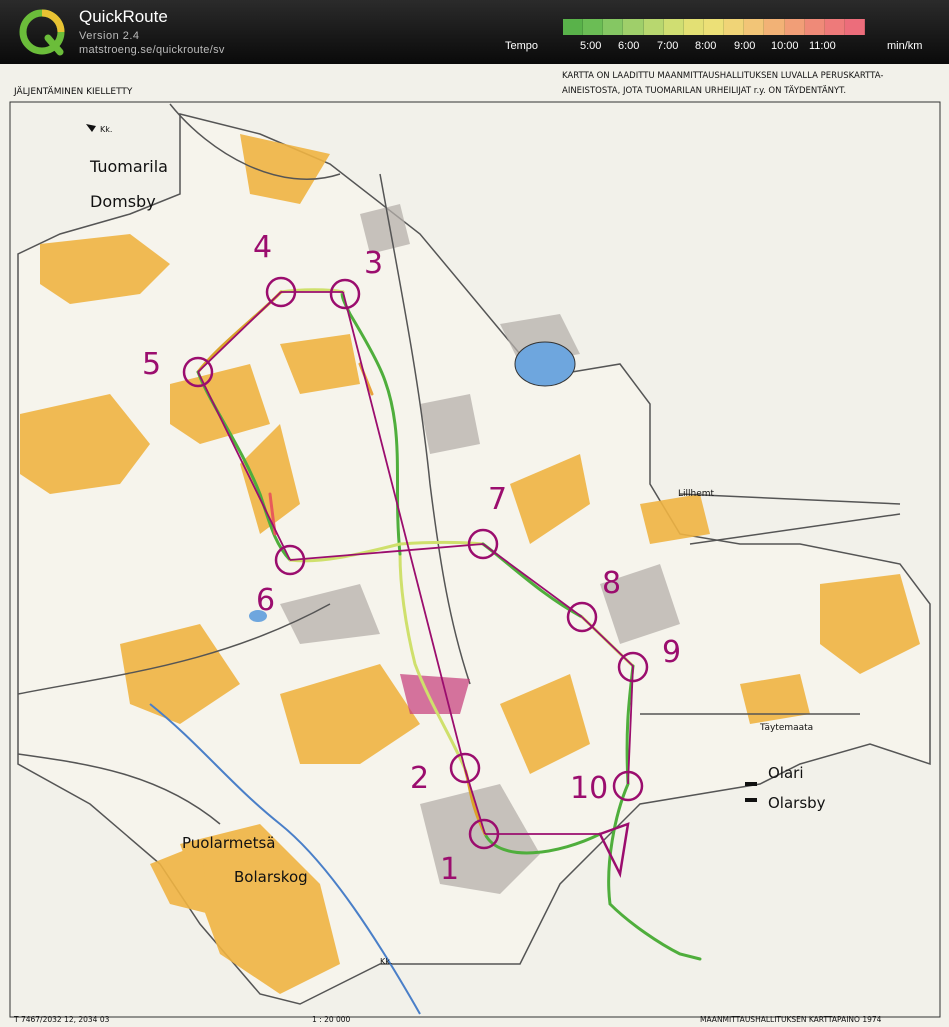  What do you see at coordinates (545, 364) in the screenshot?
I see `lake` at bounding box center [545, 364].